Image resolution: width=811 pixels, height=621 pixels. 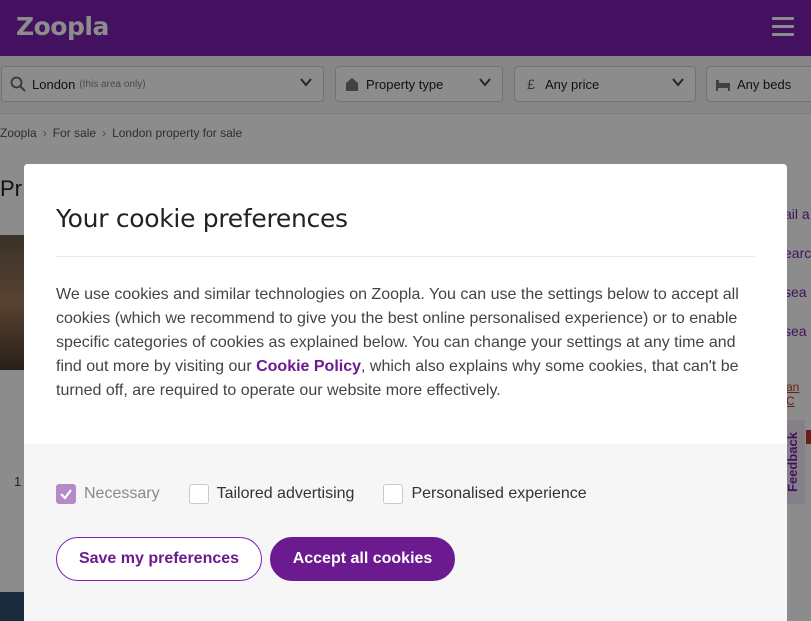 I want to click on modal-title: Your cookie preferences, so click(x=202, y=218).